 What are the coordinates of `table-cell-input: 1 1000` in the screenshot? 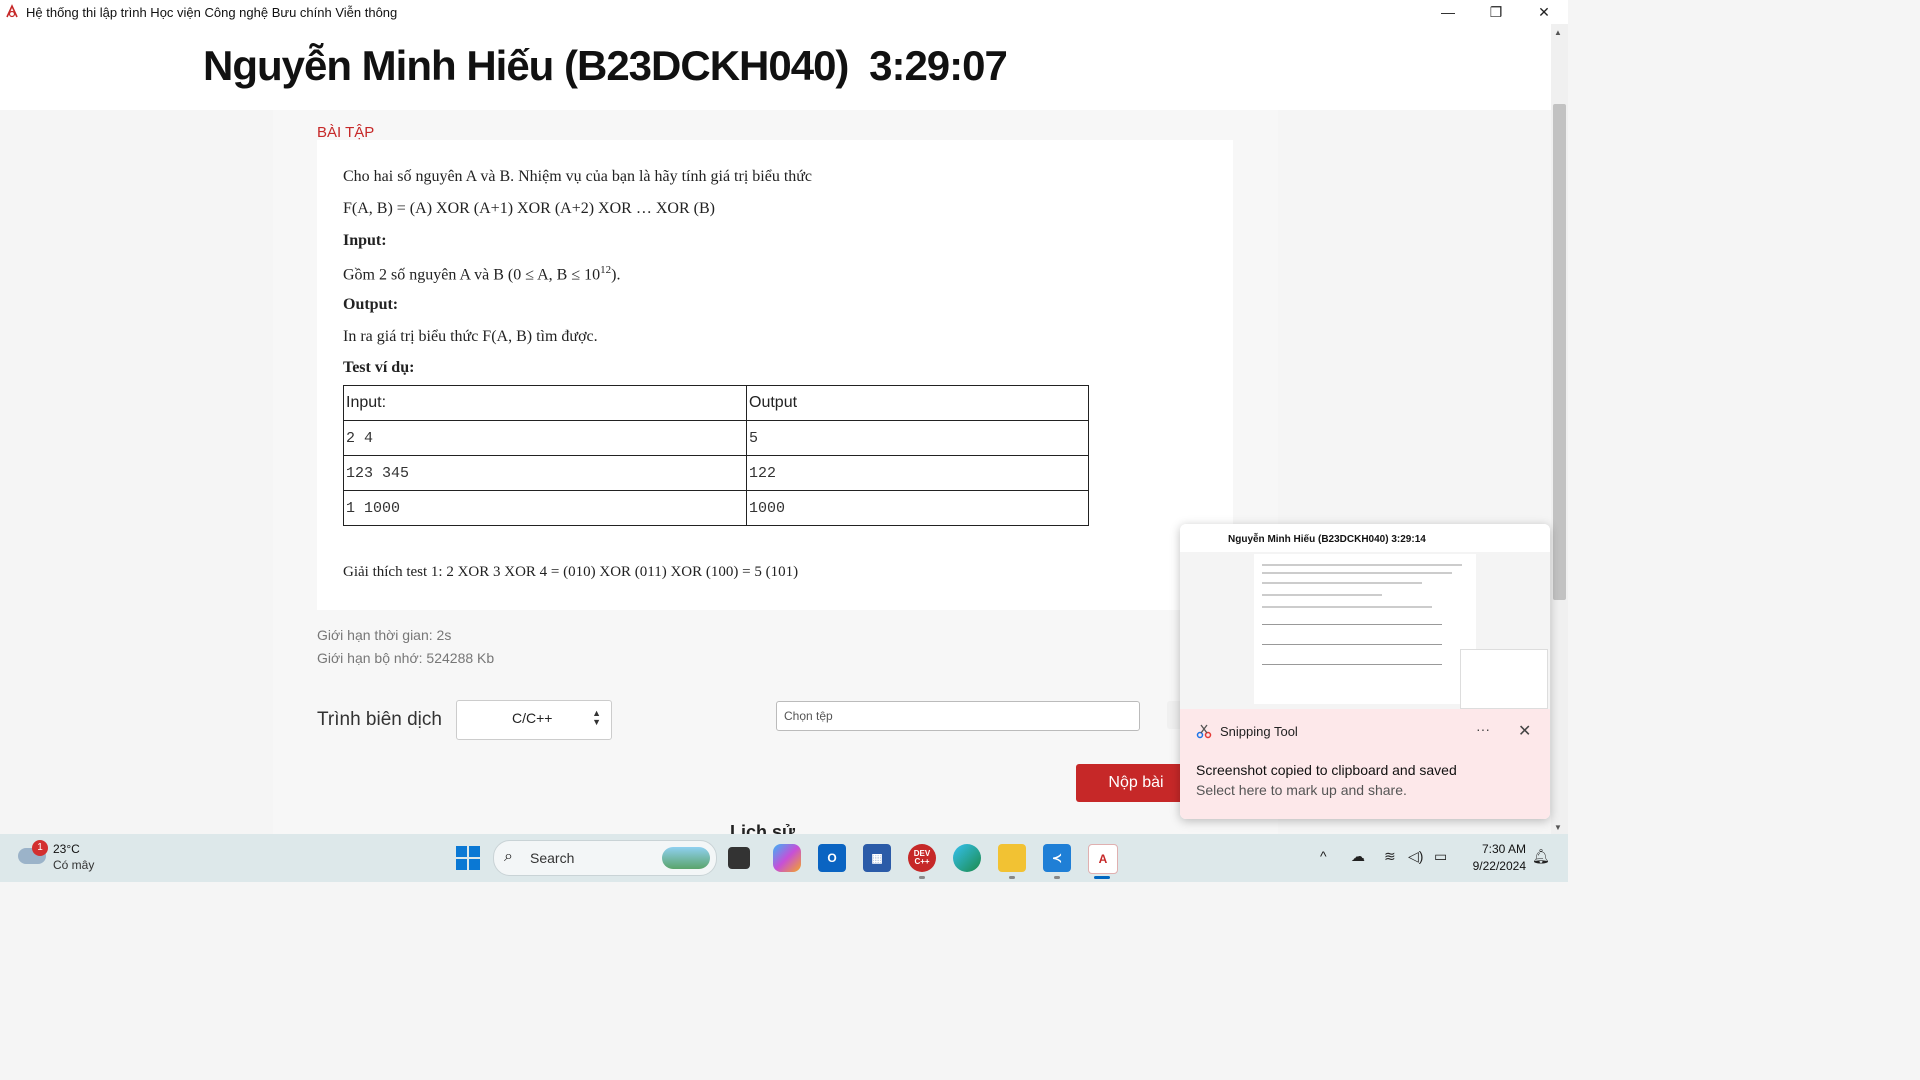 It's located at (545, 508).